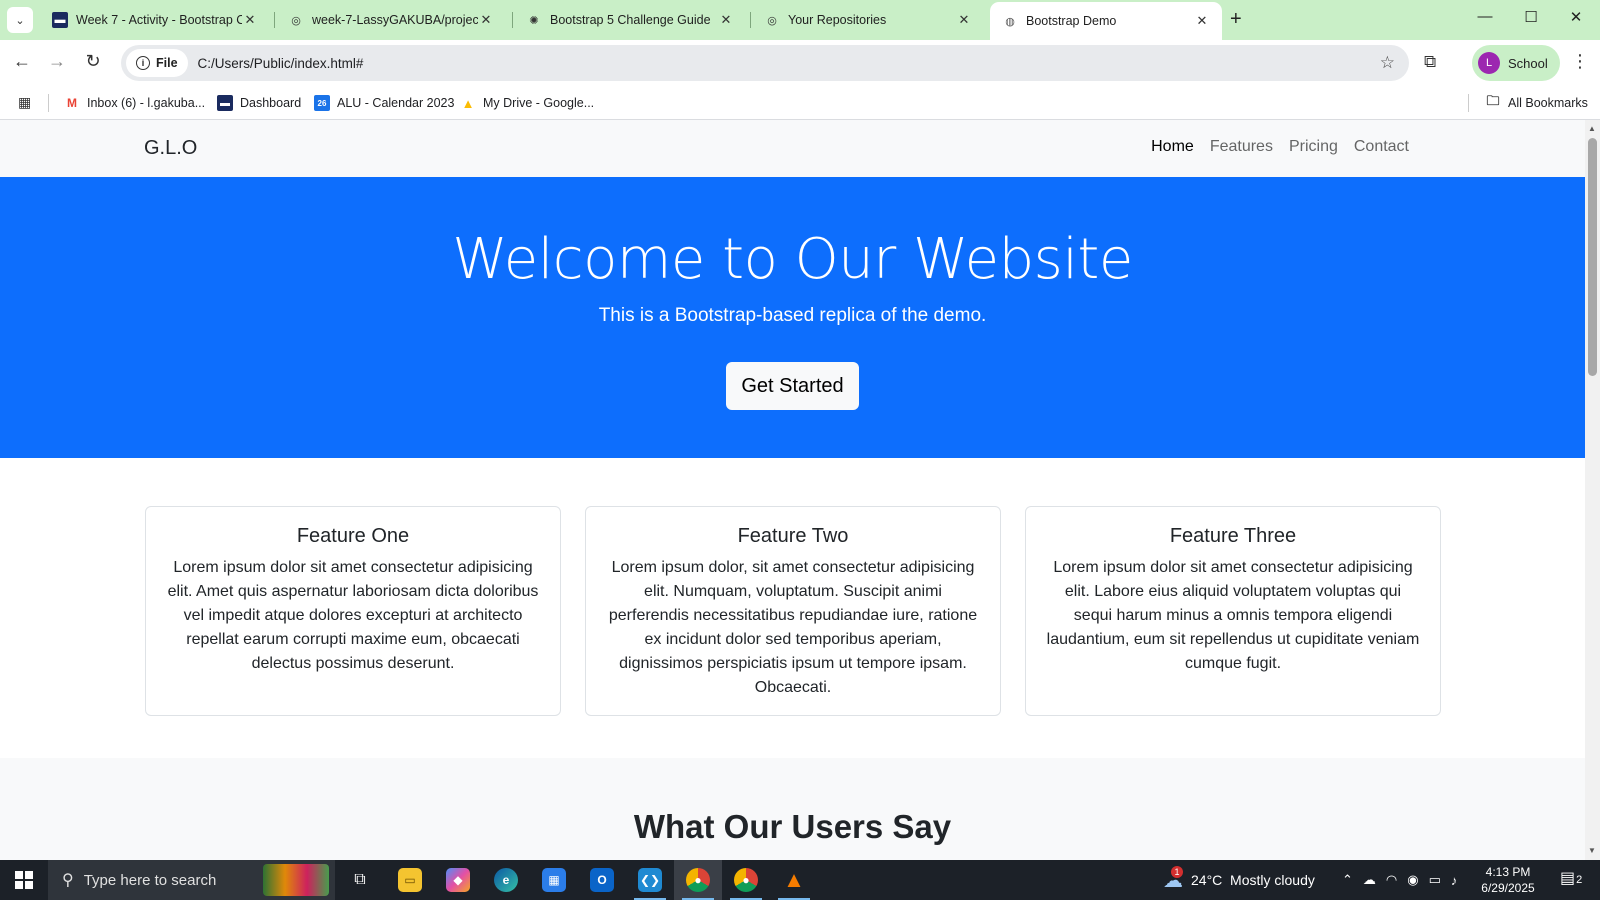 Image resolution: width=1600 pixels, height=900 pixels. Describe the element at coordinates (1177, 871) in the screenshot. I see `weather-badge: 1` at that location.